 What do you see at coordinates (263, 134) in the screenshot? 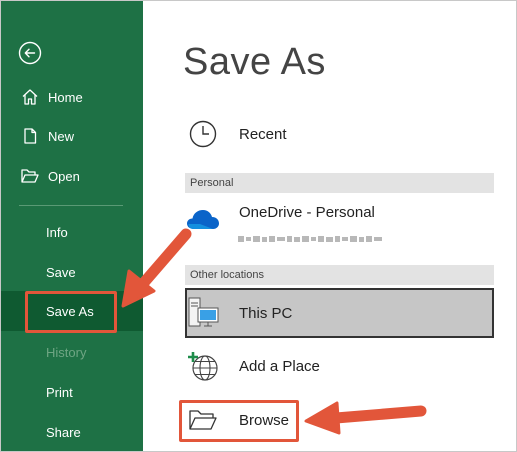
I see `location-label: Recent` at bounding box center [263, 134].